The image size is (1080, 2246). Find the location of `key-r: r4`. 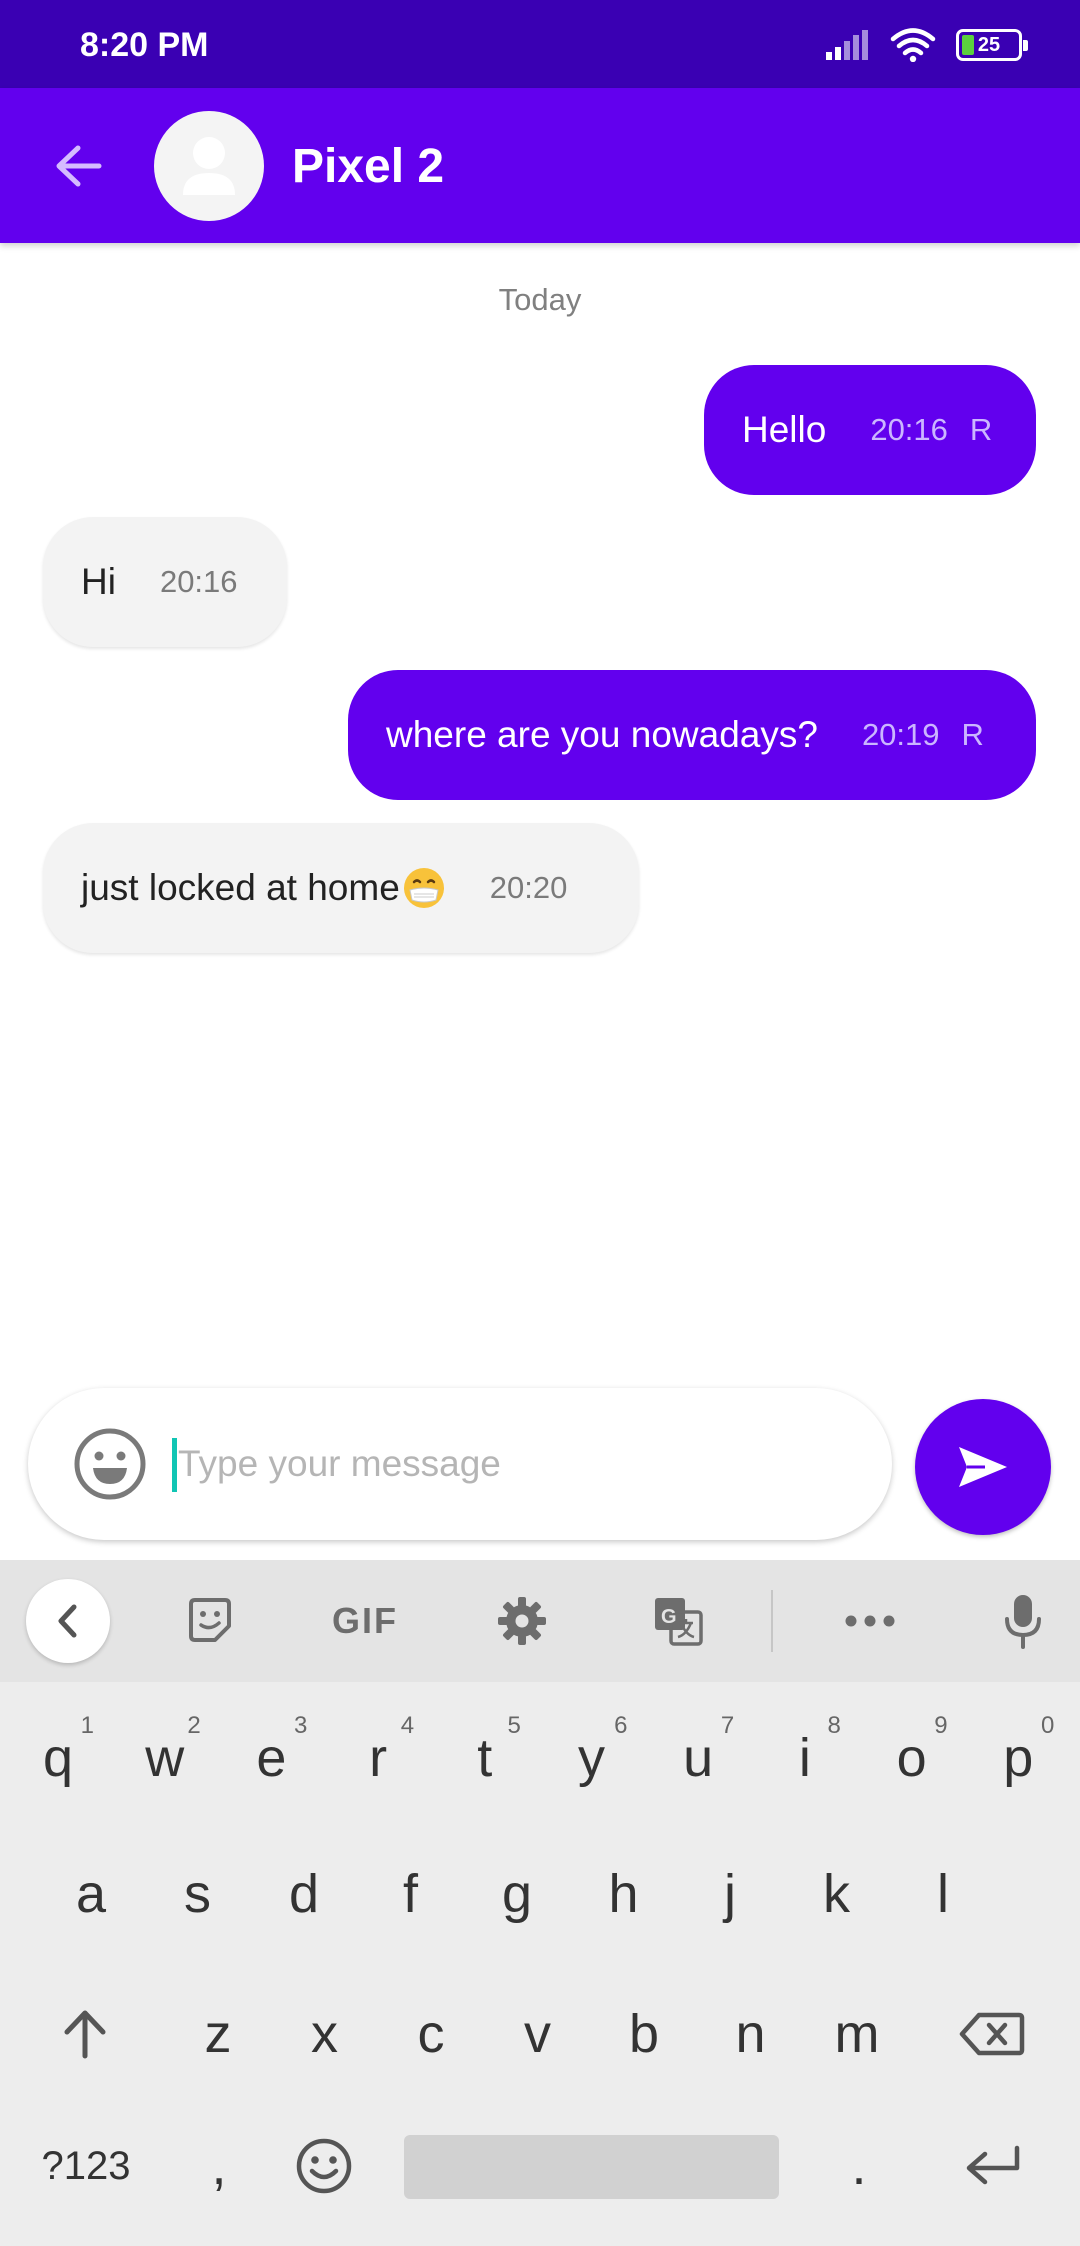

key-r: r4 is located at coordinates (378, 1758).